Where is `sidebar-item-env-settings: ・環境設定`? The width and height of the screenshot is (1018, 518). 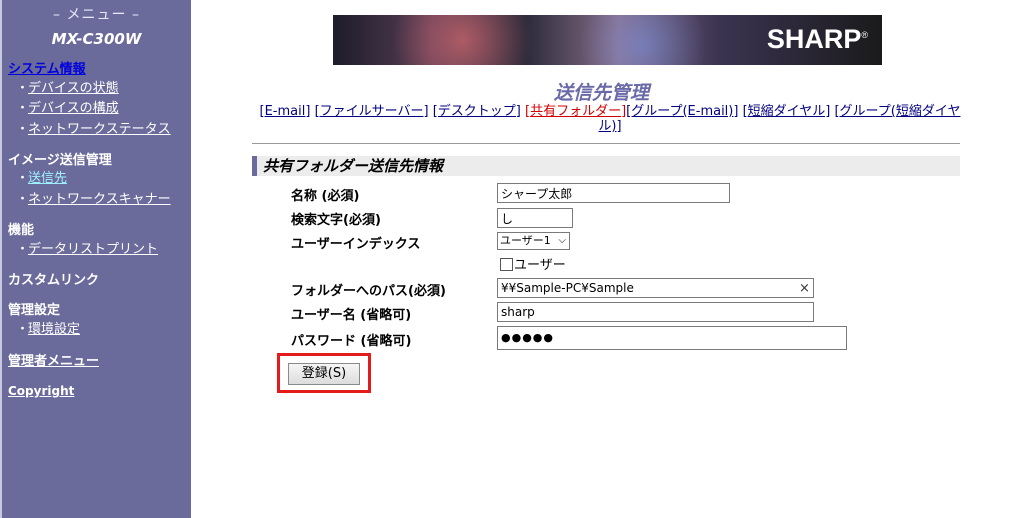 sidebar-item-env-settings: ・環境設定 is located at coordinates (48, 327).